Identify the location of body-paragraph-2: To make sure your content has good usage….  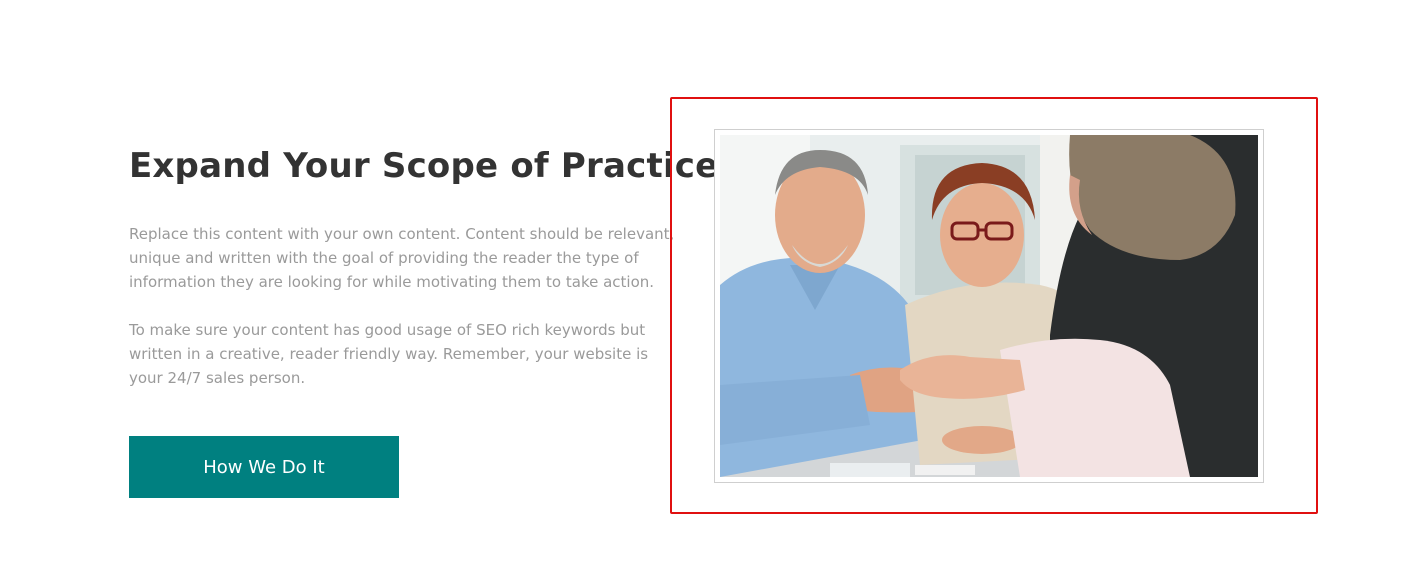
(389, 354).